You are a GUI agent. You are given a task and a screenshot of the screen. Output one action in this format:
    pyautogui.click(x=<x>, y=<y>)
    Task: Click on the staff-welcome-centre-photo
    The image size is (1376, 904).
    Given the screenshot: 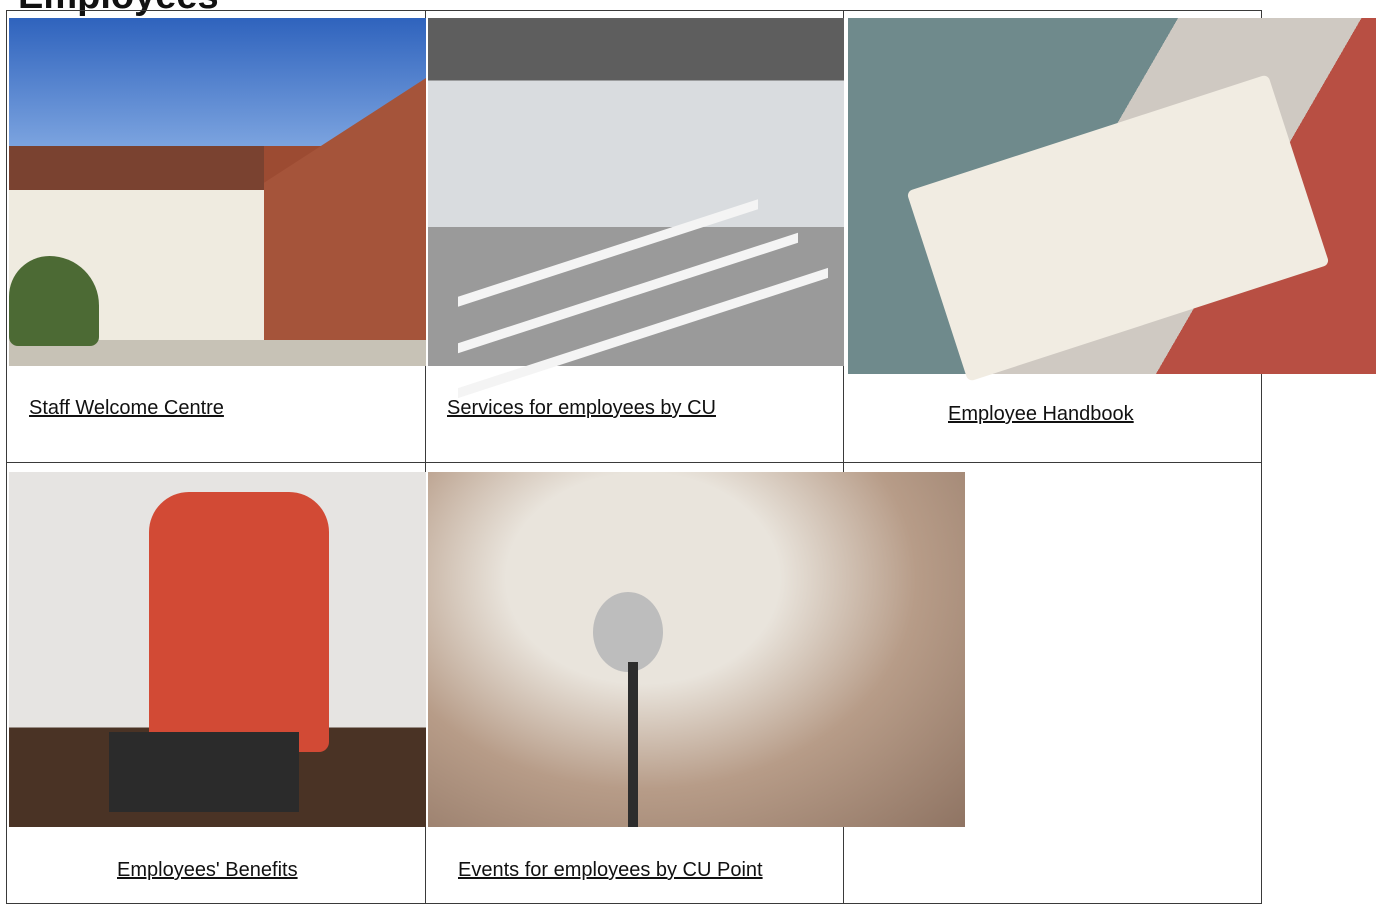 What is the action you would take?
    pyautogui.click(x=217, y=192)
    